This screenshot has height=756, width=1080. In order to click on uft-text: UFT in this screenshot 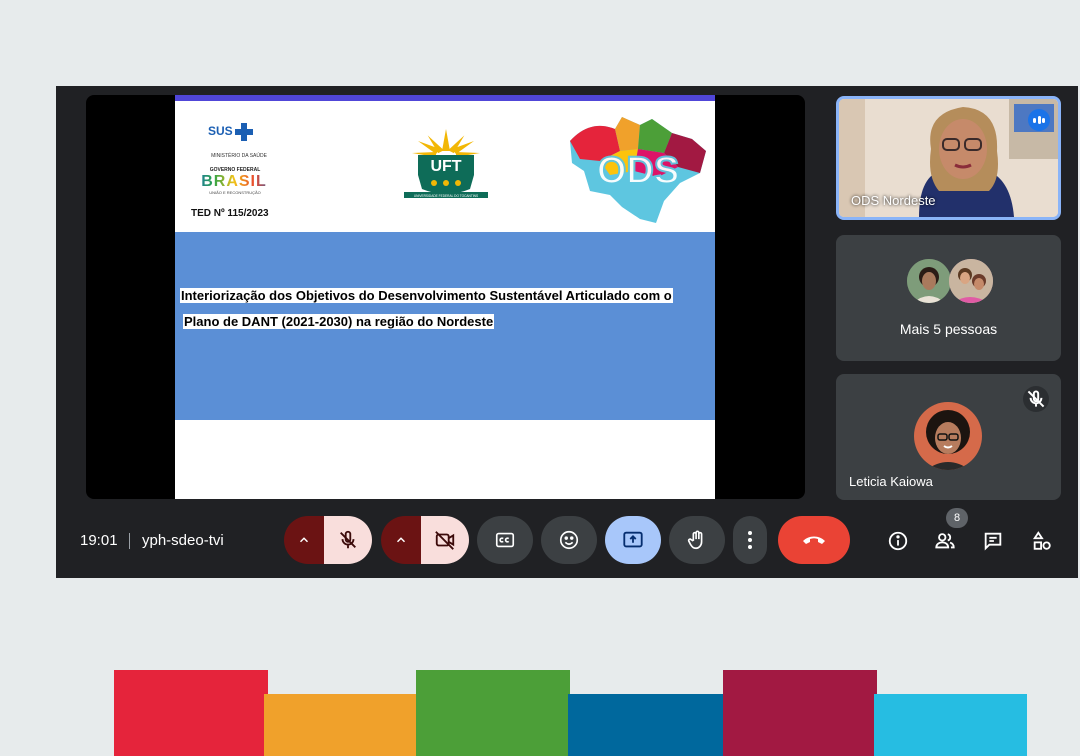, I will do `click(445, 166)`.